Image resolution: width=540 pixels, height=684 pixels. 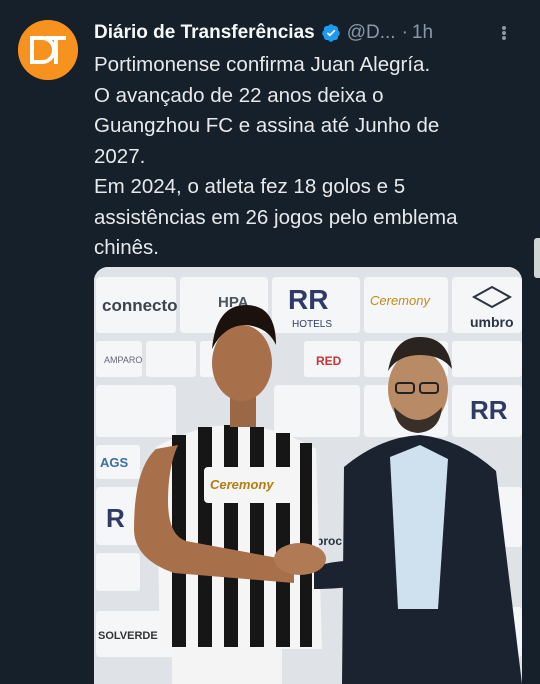 What do you see at coordinates (400, 300) in the screenshot?
I see `backdrop-brand: Ceremony` at bounding box center [400, 300].